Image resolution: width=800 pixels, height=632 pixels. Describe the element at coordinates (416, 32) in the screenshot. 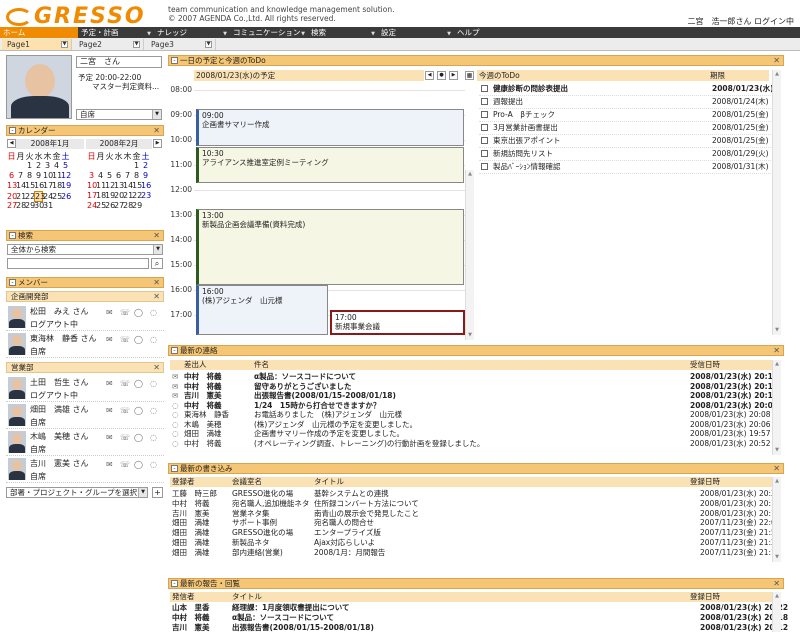

I see `menu-settings: 設定 ▼` at that location.